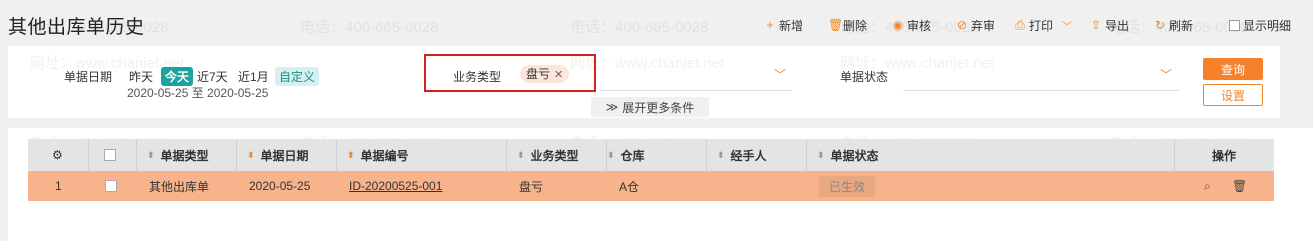 This screenshot has height=241, width=1313. Describe the element at coordinates (57, 155) in the screenshot. I see `column-settings-icon: ⚙` at that location.